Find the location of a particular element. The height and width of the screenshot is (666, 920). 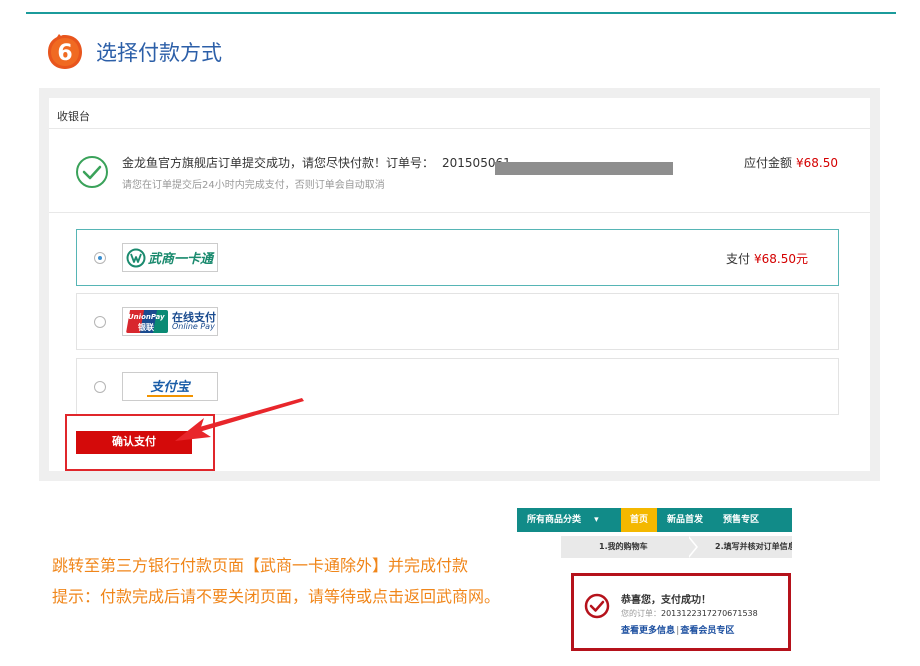

preview-nav-home: 首页 is located at coordinates (639, 520).